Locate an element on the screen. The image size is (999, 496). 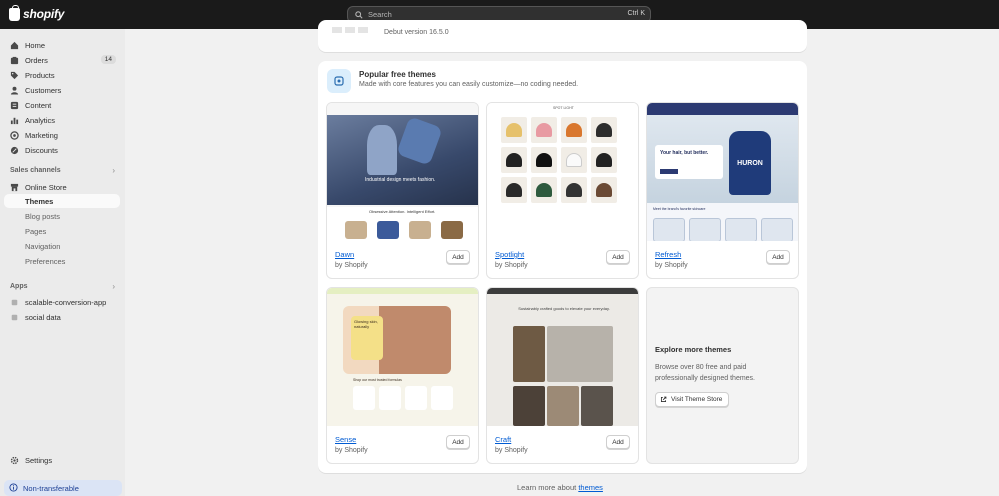
explore-title: Explore more themes is located at coordinates (693, 349).